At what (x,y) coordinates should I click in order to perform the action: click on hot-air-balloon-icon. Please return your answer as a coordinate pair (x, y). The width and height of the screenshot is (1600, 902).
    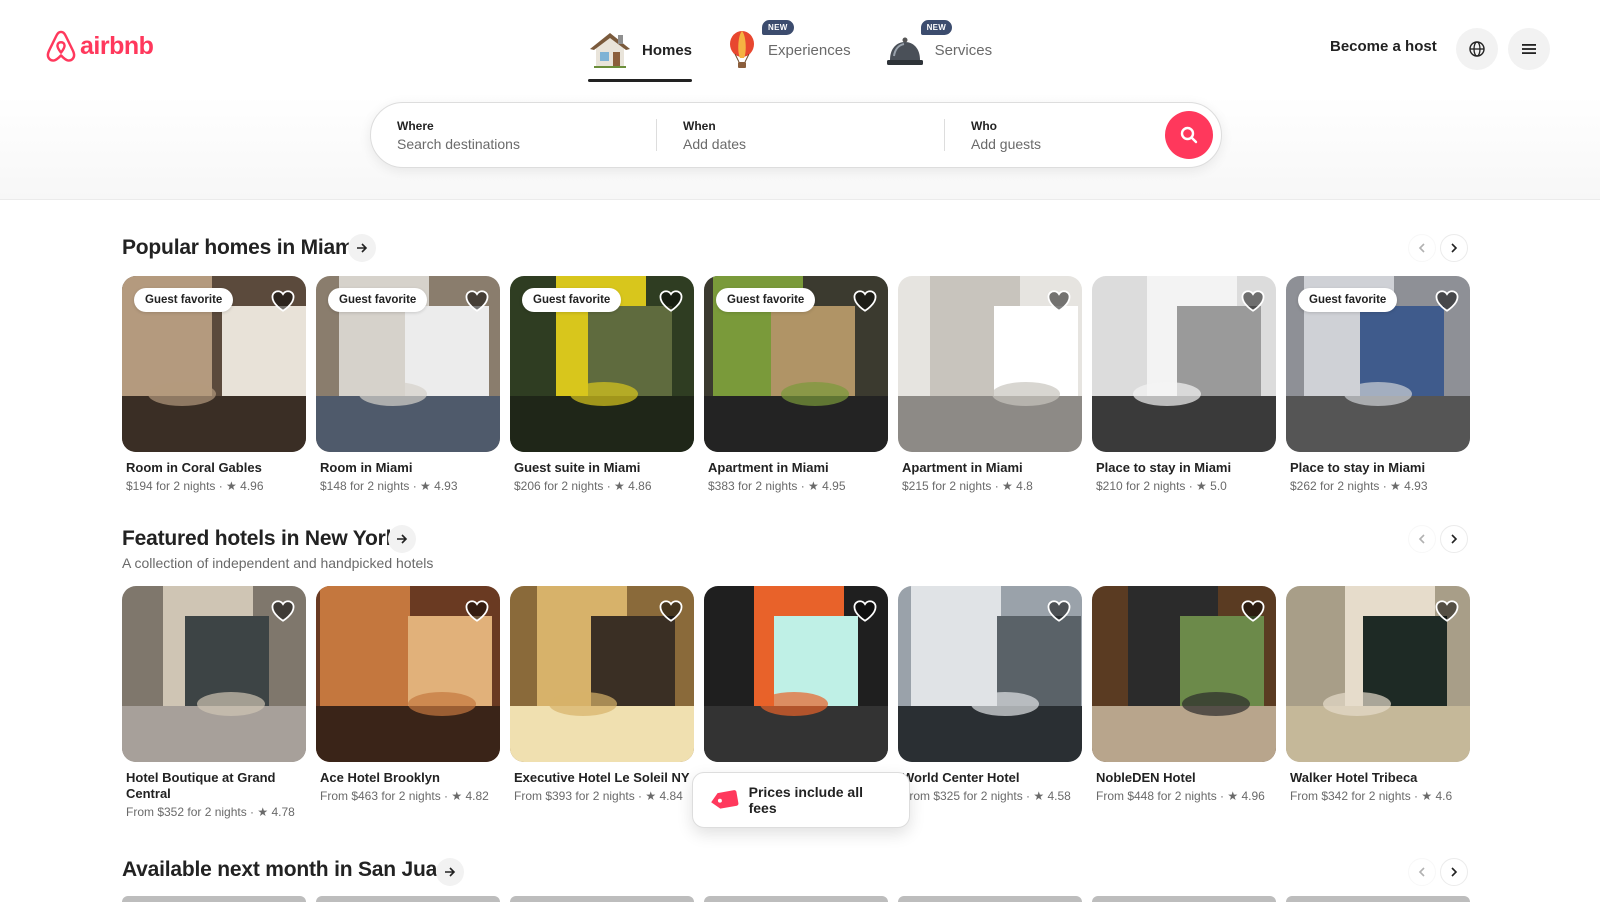
    Looking at the image, I should click on (742, 49).